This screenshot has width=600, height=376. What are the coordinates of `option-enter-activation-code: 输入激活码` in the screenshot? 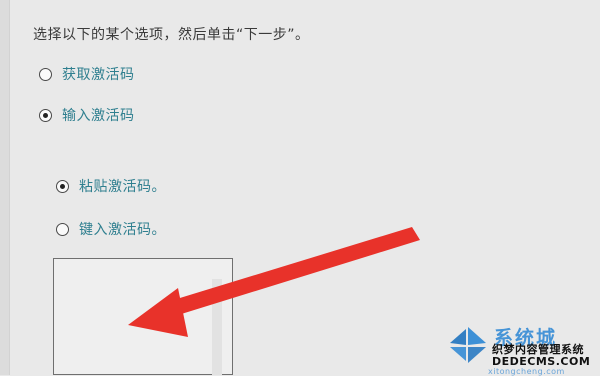 It's located at (87, 115).